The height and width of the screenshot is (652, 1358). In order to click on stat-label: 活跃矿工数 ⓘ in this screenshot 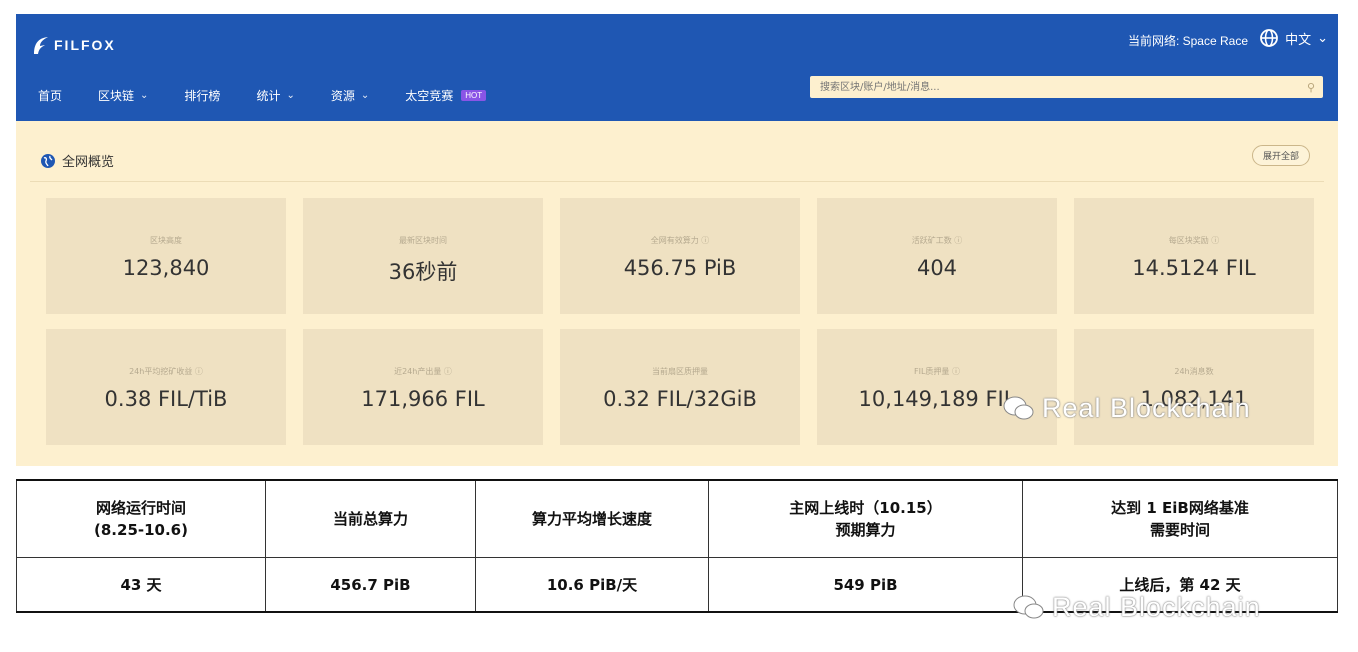, I will do `click(937, 240)`.